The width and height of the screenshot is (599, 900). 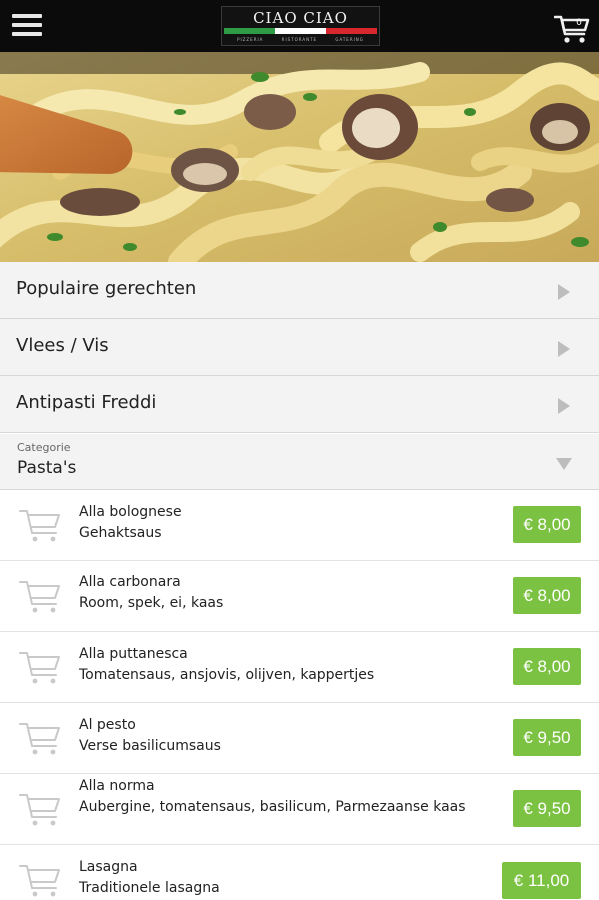 I want to click on category-row-antipasti: Antipasti Freddi, so click(x=299, y=404).